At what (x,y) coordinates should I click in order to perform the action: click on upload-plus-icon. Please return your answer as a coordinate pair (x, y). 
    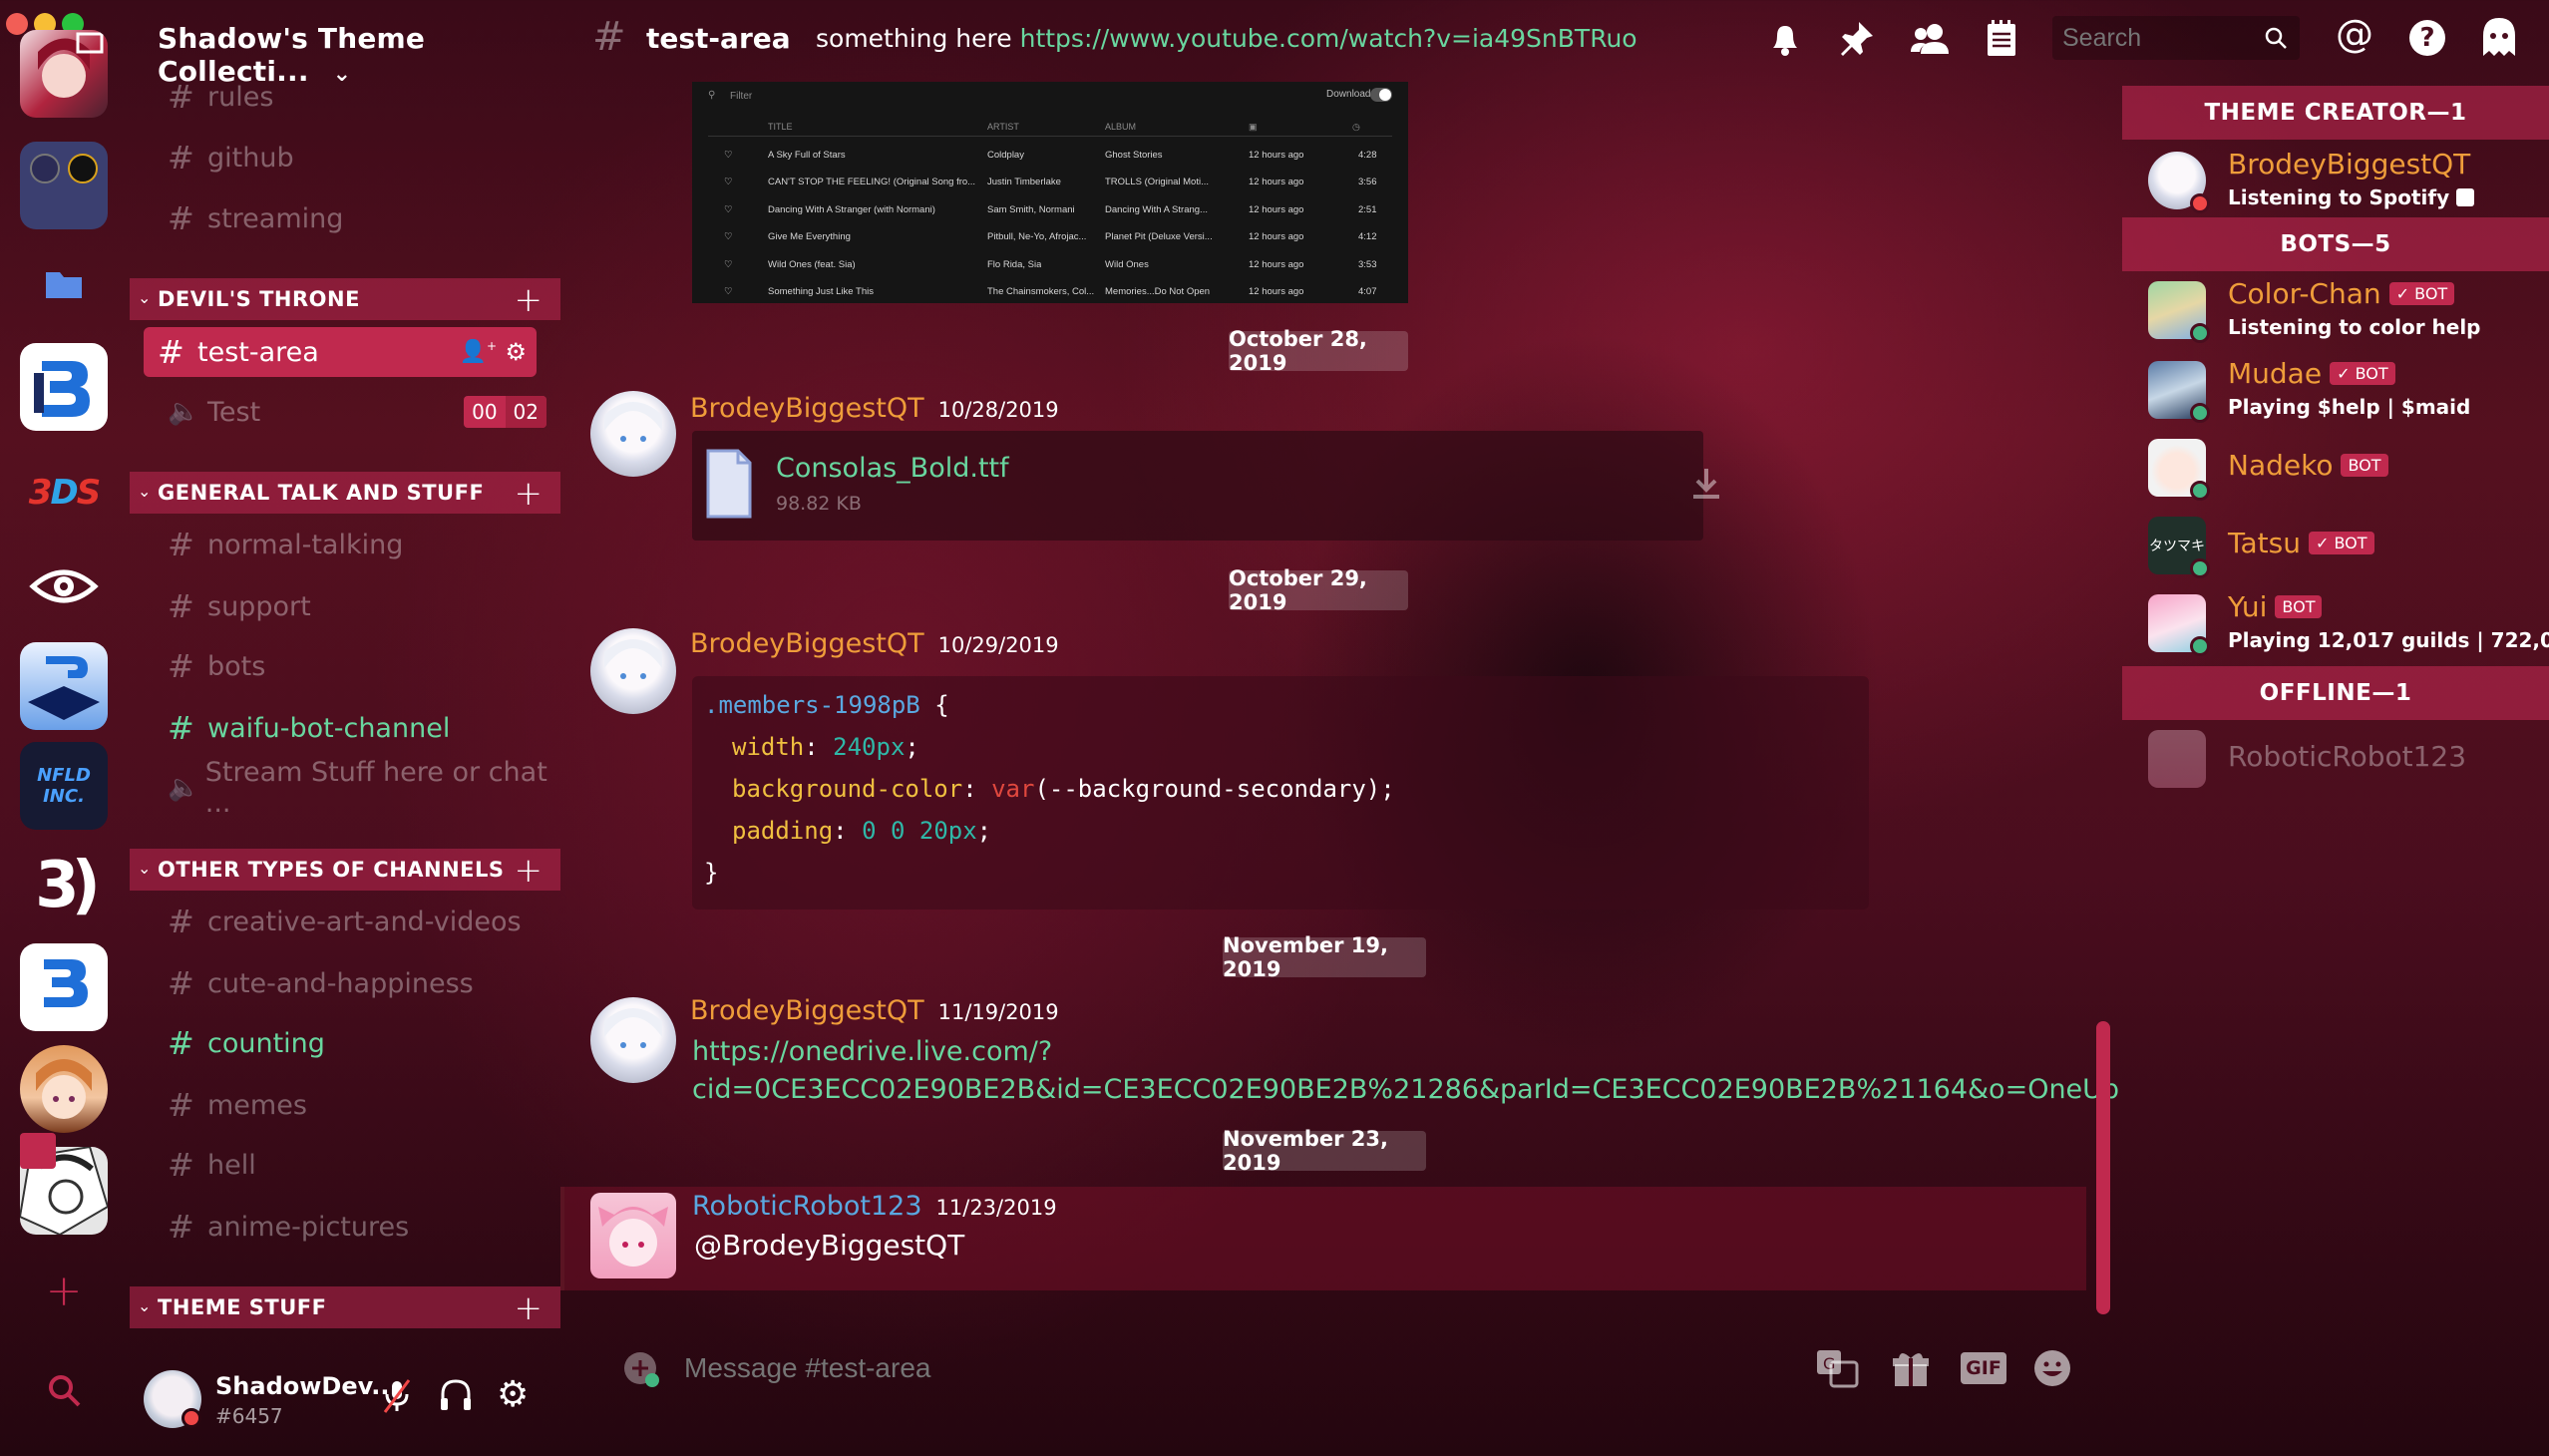
    Looking at the image, I should click on (642, 1372).